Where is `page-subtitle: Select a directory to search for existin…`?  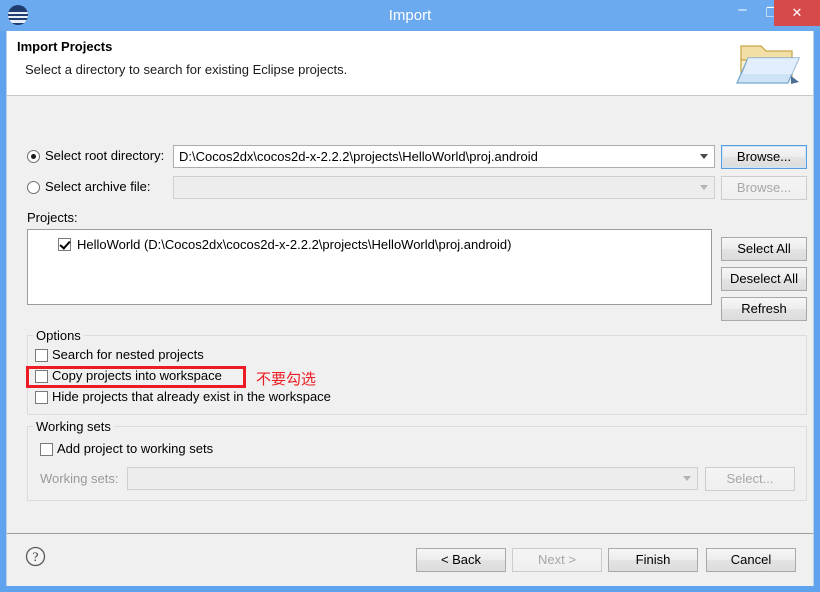 page-subtitle: Select a directory to search for existin… is located at coordinates (186, 69).